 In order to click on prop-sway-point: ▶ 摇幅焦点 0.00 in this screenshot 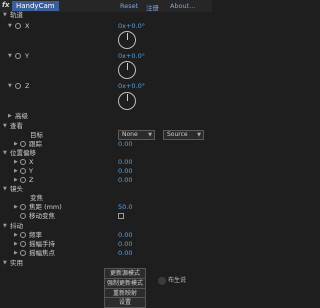, I will do `click(106, 253)`.